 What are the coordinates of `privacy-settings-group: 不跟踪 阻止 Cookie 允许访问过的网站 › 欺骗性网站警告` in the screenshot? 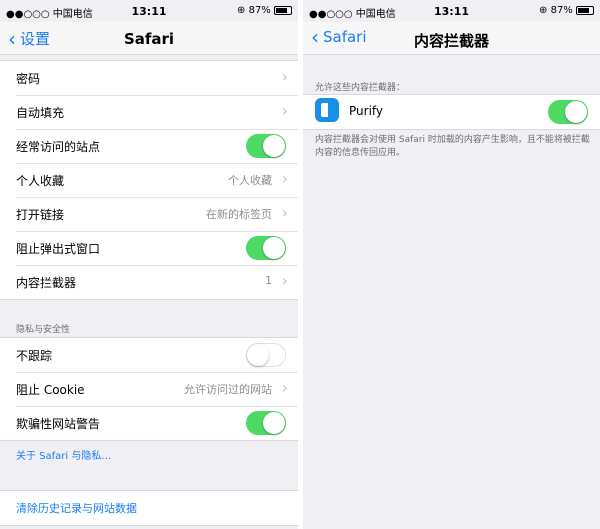 It's located at (149, 389).